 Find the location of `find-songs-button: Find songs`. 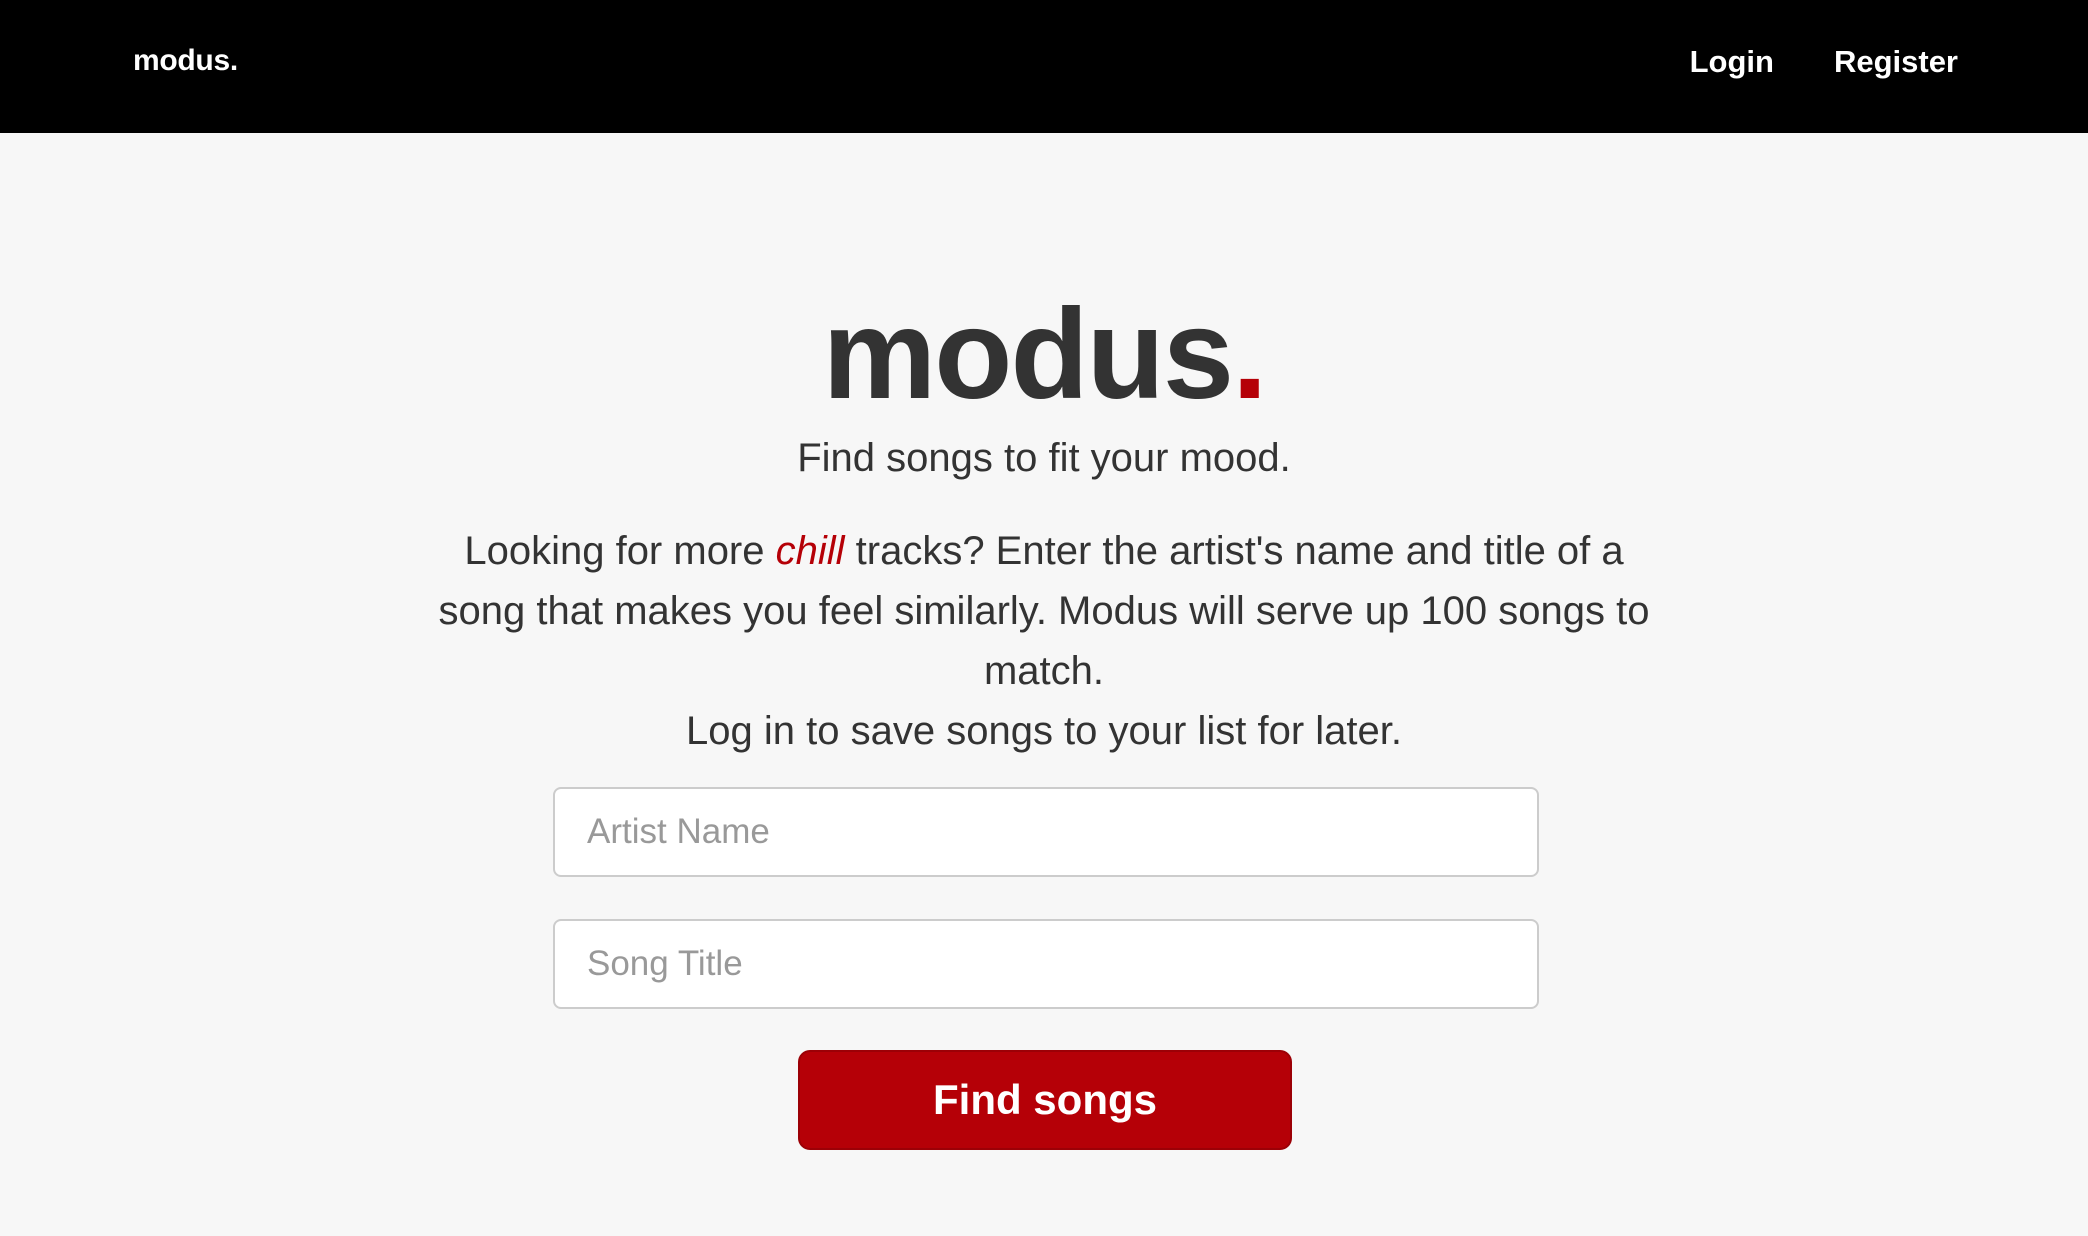

find-songs-button: Find songs is located at coordinates (1045, 1100).